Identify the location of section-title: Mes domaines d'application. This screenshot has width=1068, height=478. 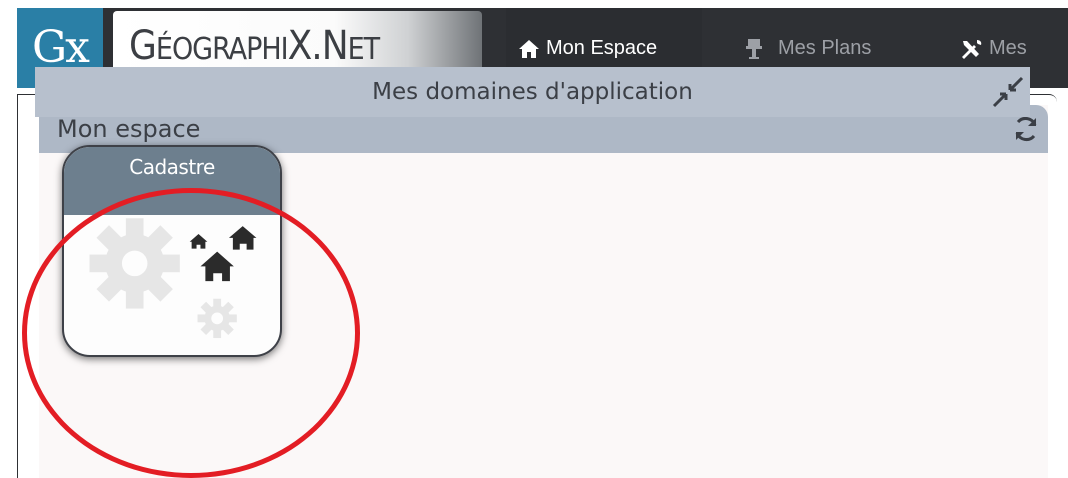
(532, 92).